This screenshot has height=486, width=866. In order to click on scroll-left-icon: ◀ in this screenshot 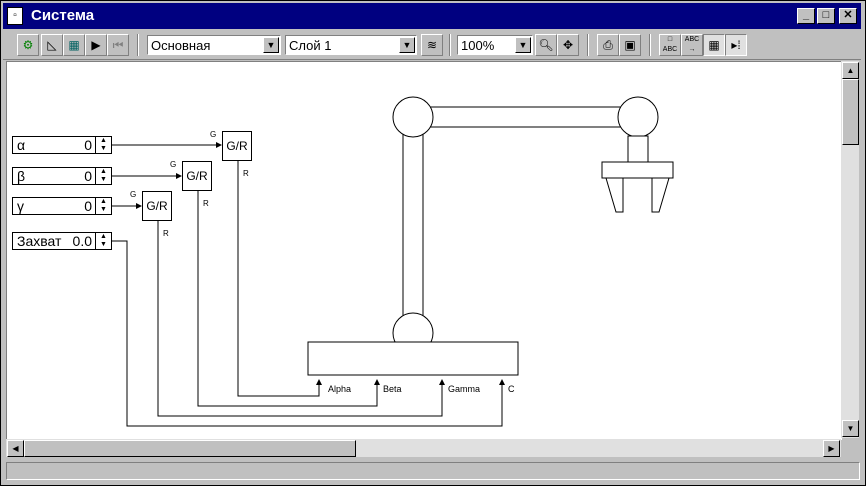, I will do `click(15, 448)`.